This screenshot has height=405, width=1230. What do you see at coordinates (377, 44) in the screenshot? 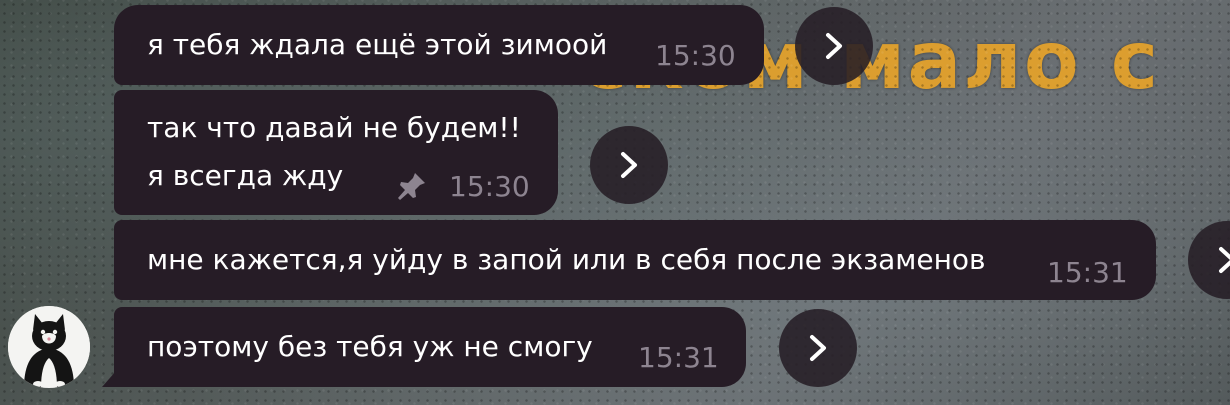
I see `message-text: я тебя ждала ещё этой зимоой` at bounding box center [377, 44].